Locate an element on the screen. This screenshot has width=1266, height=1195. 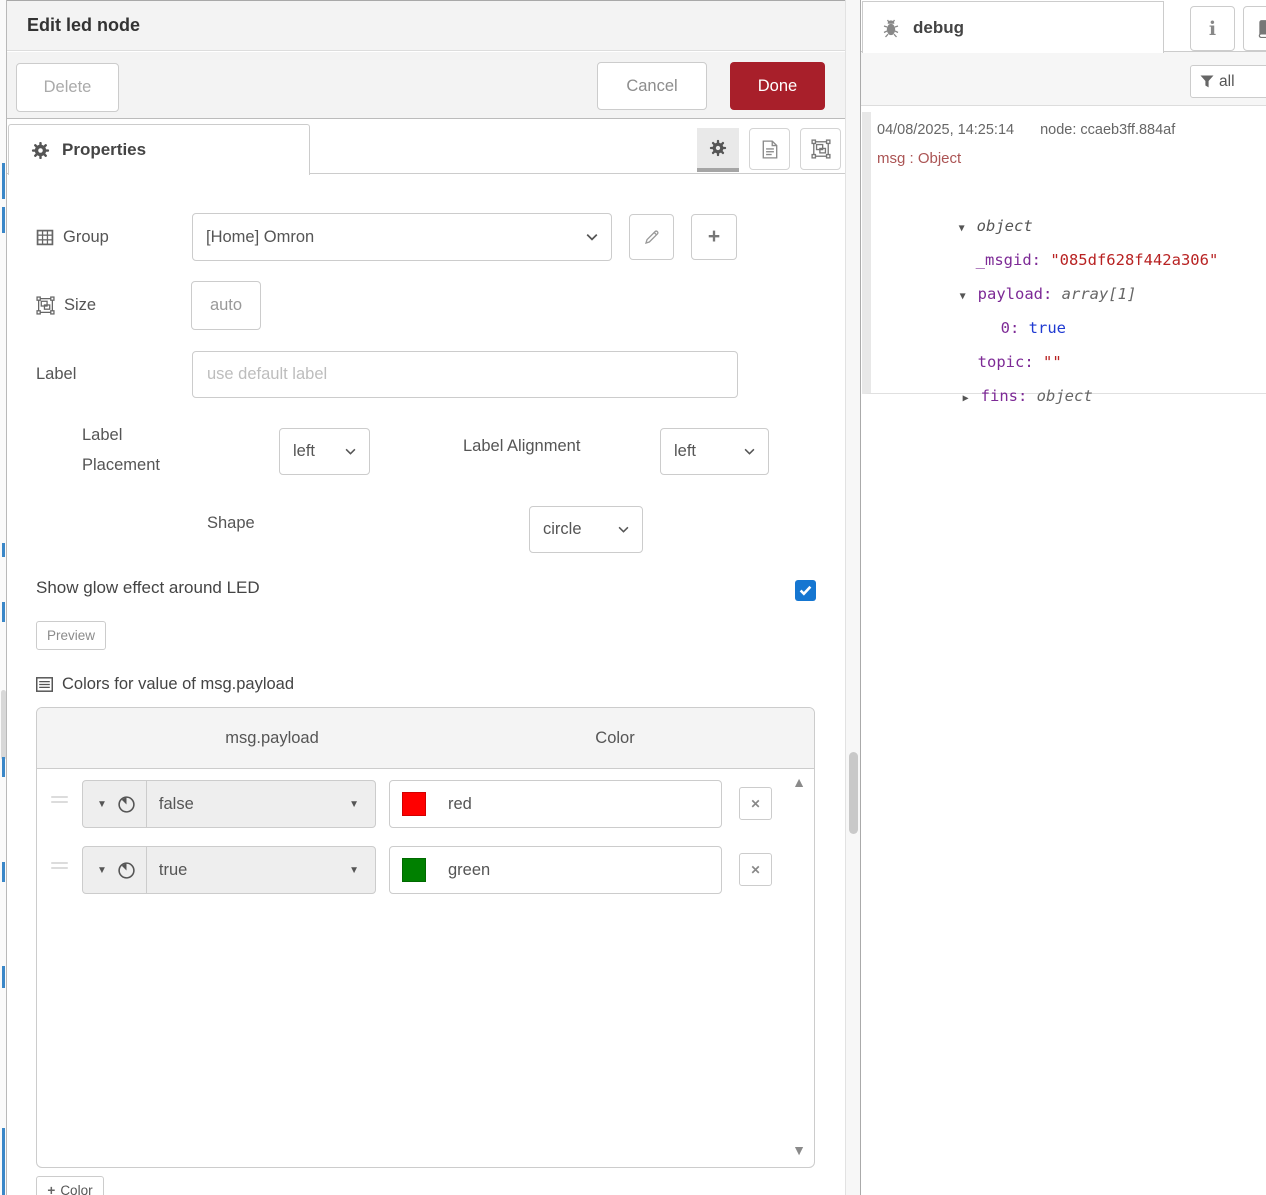
color-value-field: green is located at coordinates (555, 870).